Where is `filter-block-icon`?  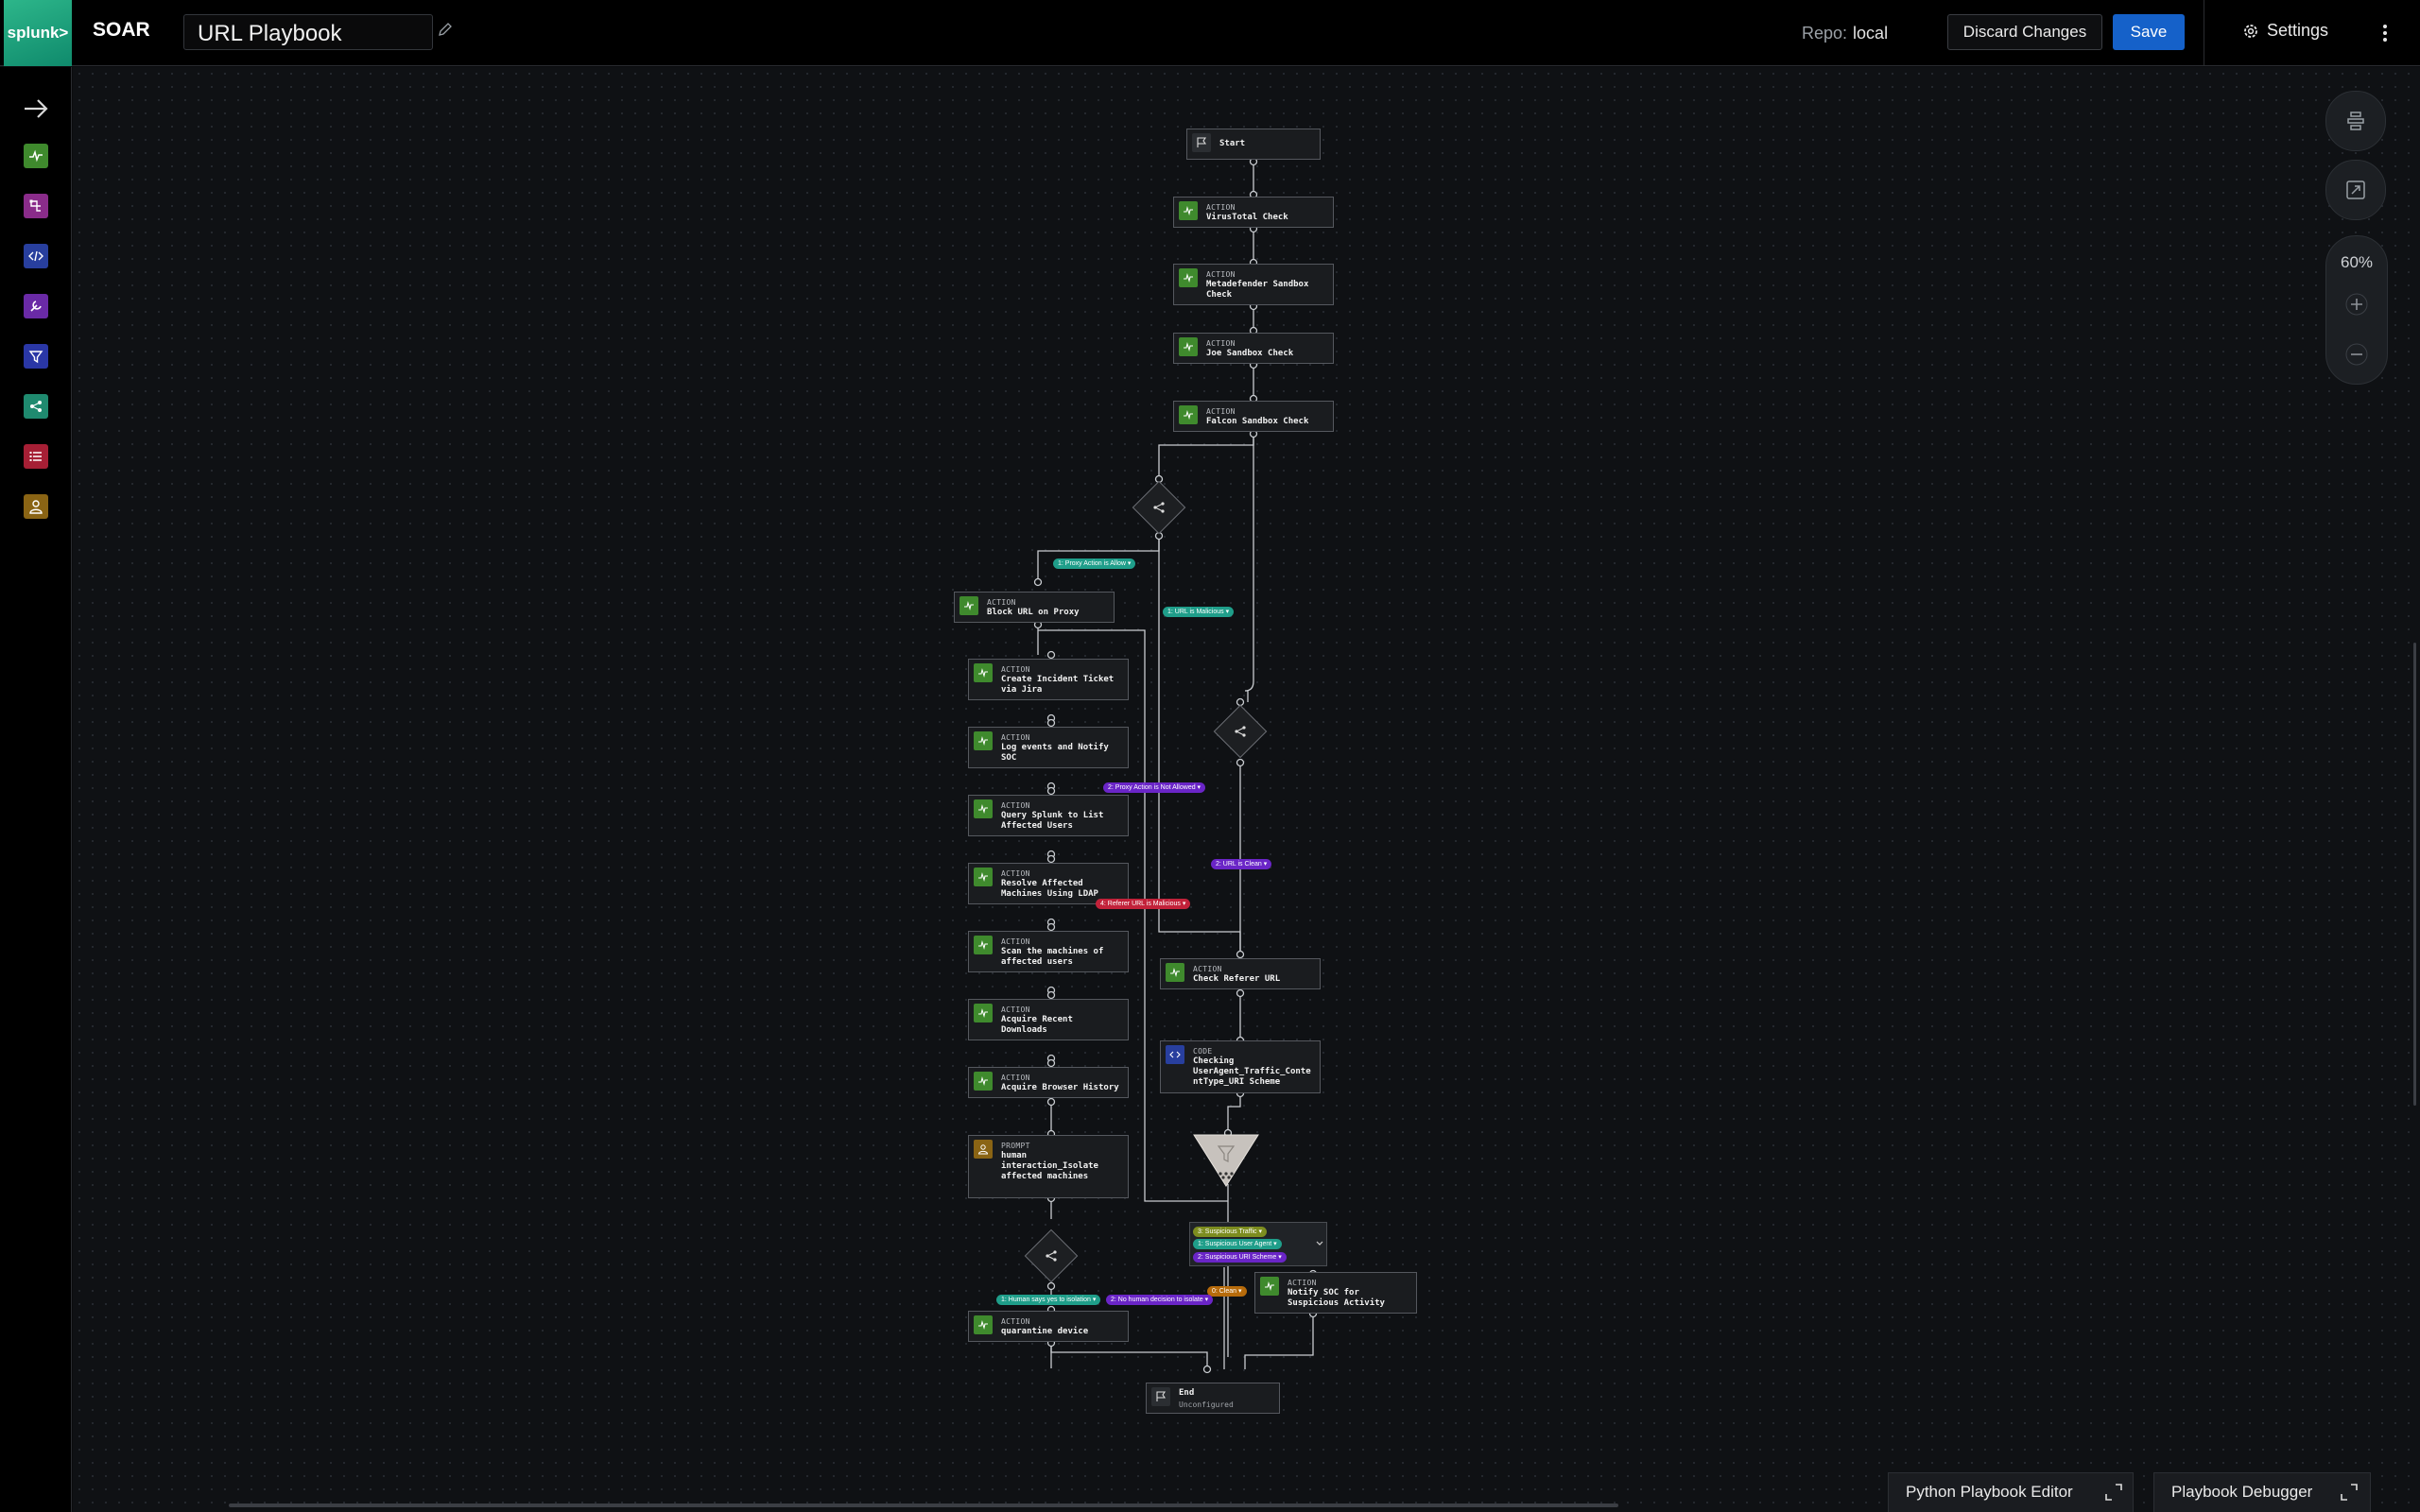 filter-block-icon is located at coordinates (36, 356).